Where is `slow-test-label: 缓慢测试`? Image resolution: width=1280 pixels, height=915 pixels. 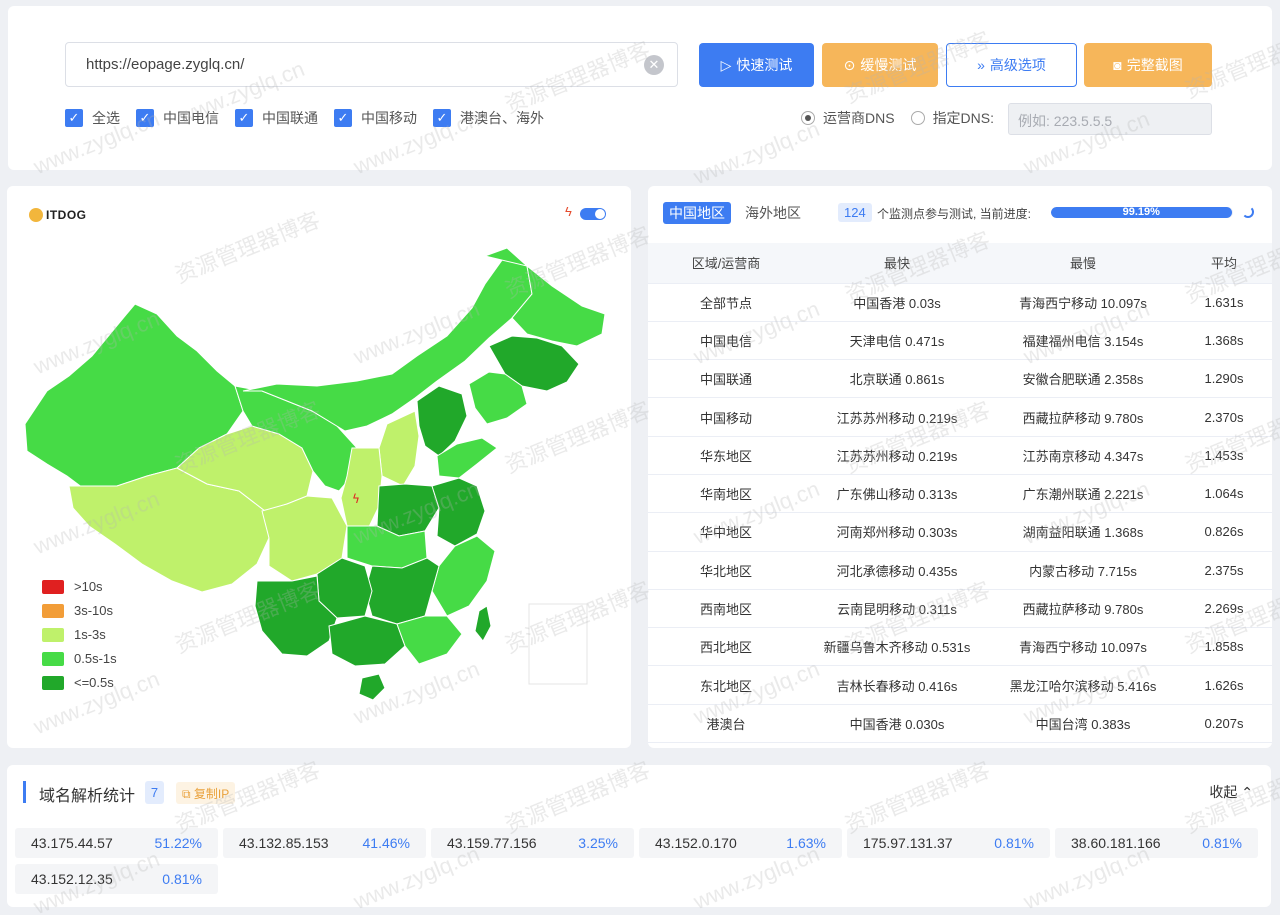 slow-test-label: 缓慢测试 is located at coordinates (888, 65).